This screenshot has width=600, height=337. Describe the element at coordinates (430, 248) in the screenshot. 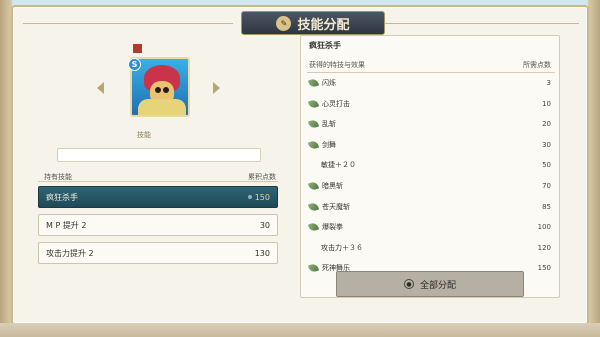

I see `skill-detail-row: 攻击力＋３６ 120` at that location.